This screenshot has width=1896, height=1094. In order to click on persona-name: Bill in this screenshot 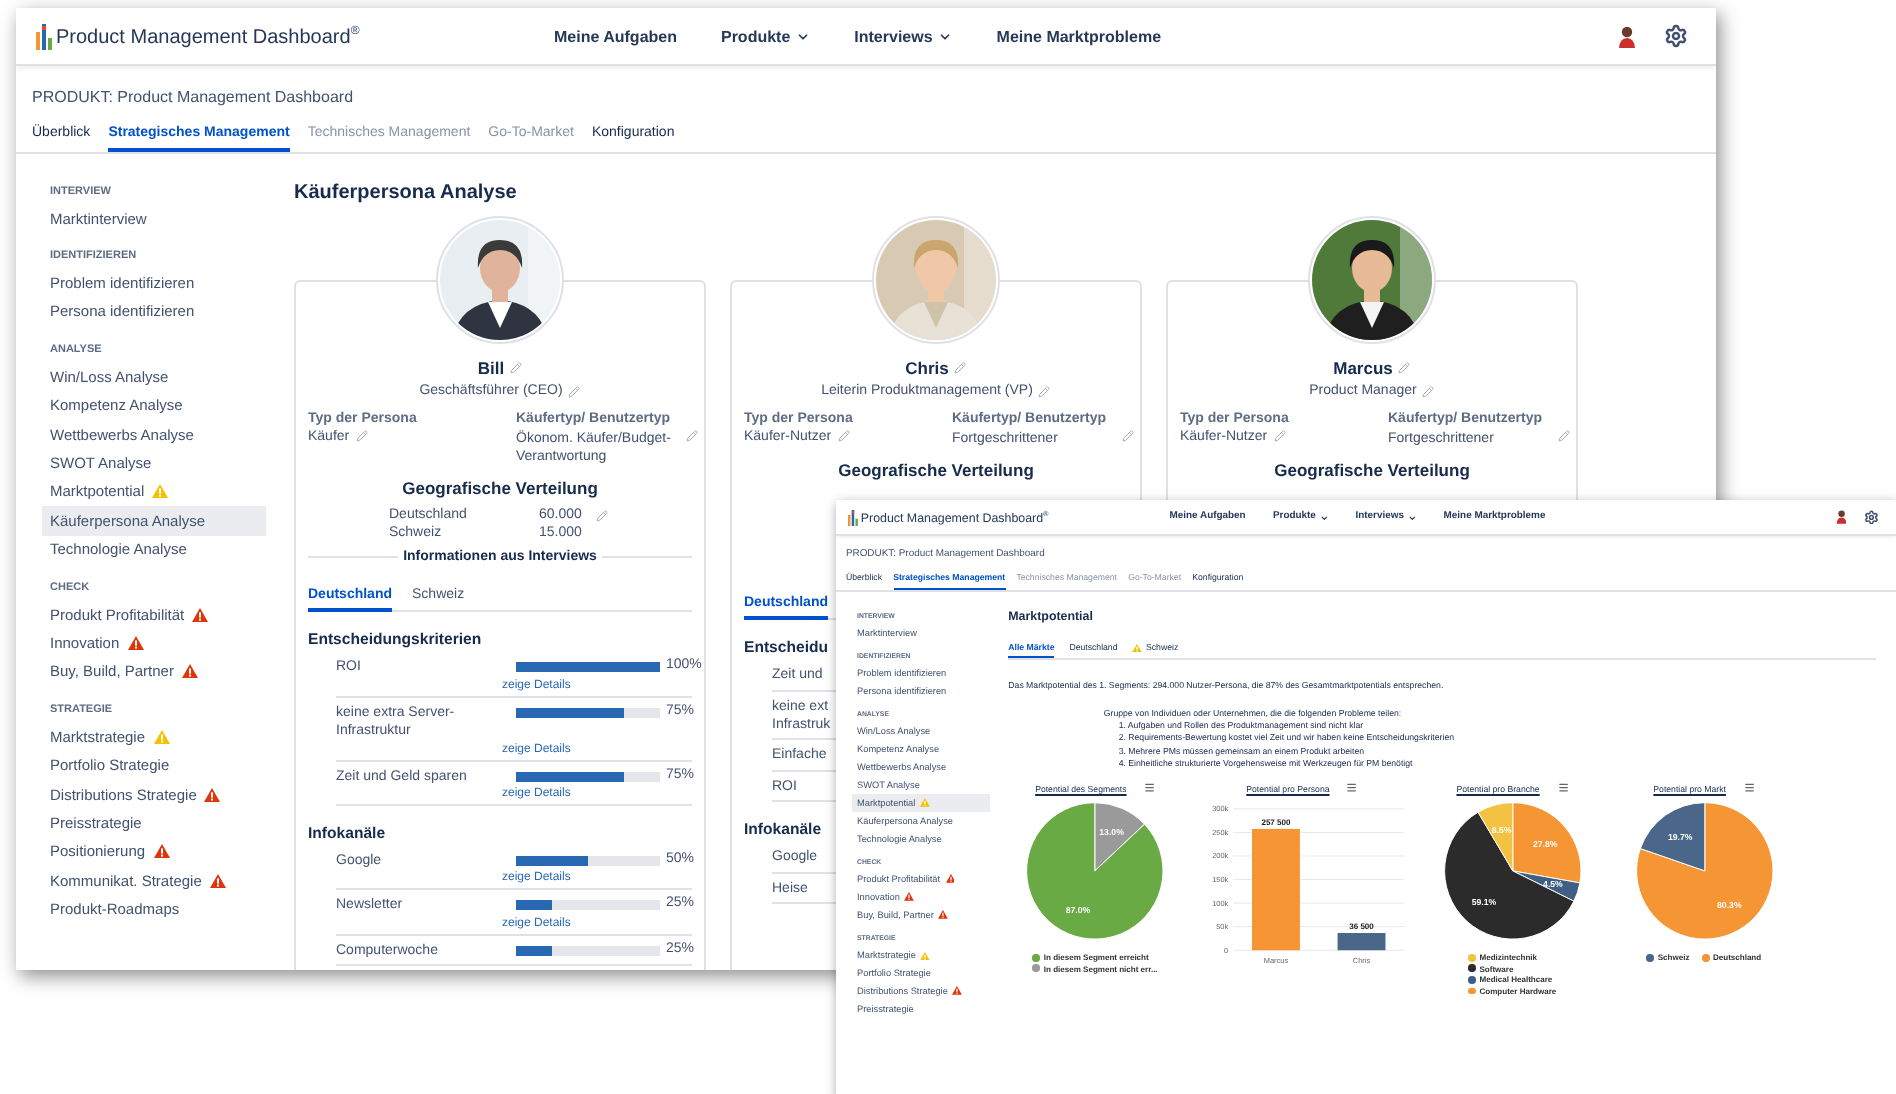, I will do `click(491, 368)`.